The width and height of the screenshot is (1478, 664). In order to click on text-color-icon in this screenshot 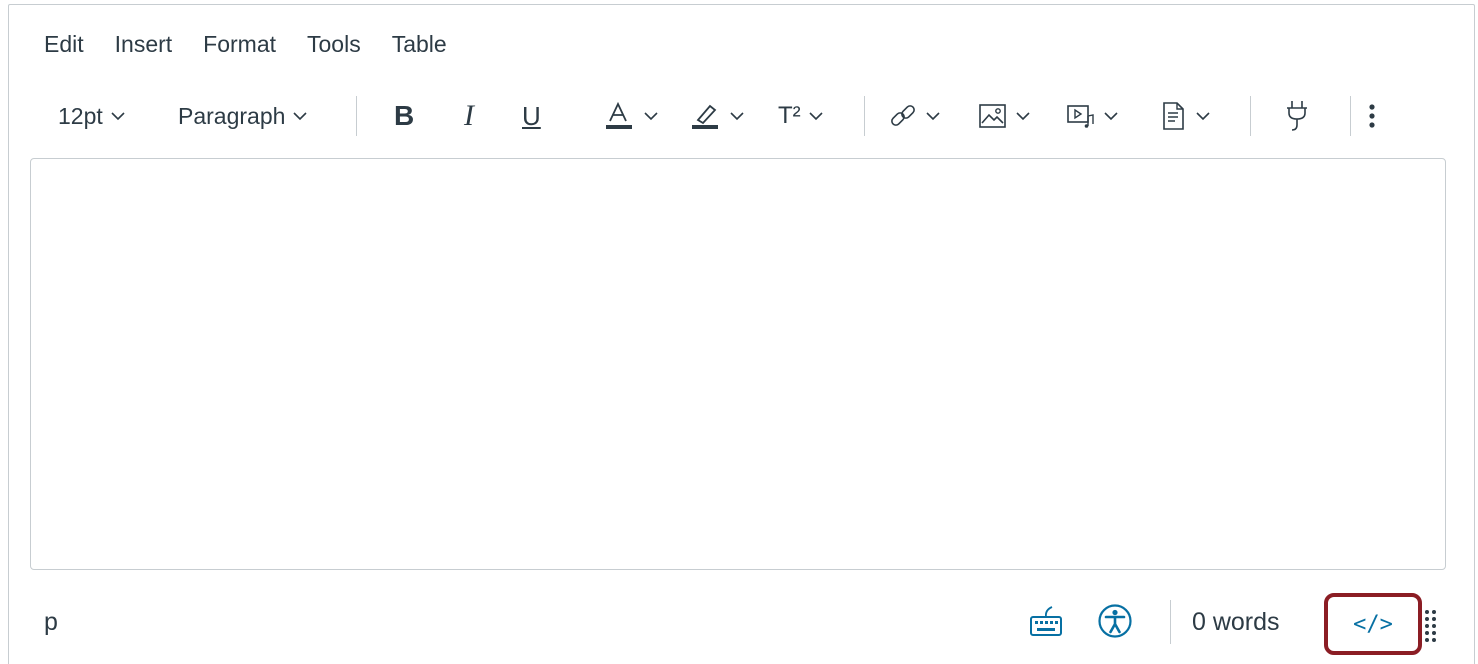, I will do `click(619, 115)`.